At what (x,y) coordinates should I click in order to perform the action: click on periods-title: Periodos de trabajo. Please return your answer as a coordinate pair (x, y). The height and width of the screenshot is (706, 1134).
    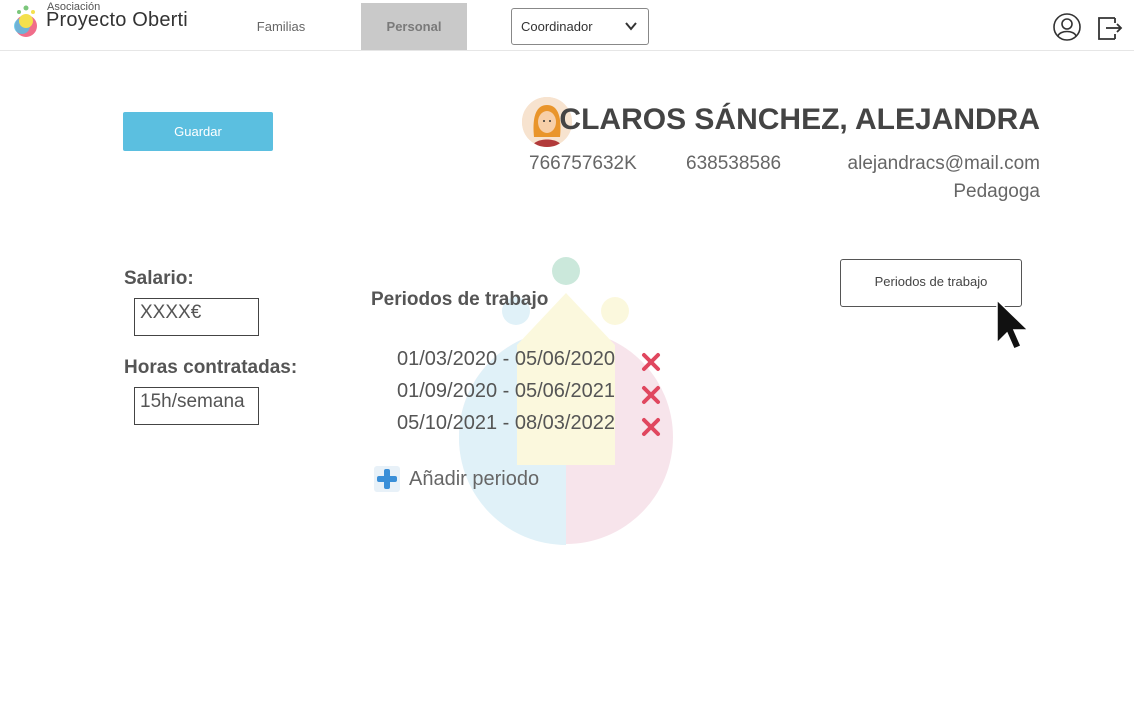
    Looking at the image, I should click on (460, 299).